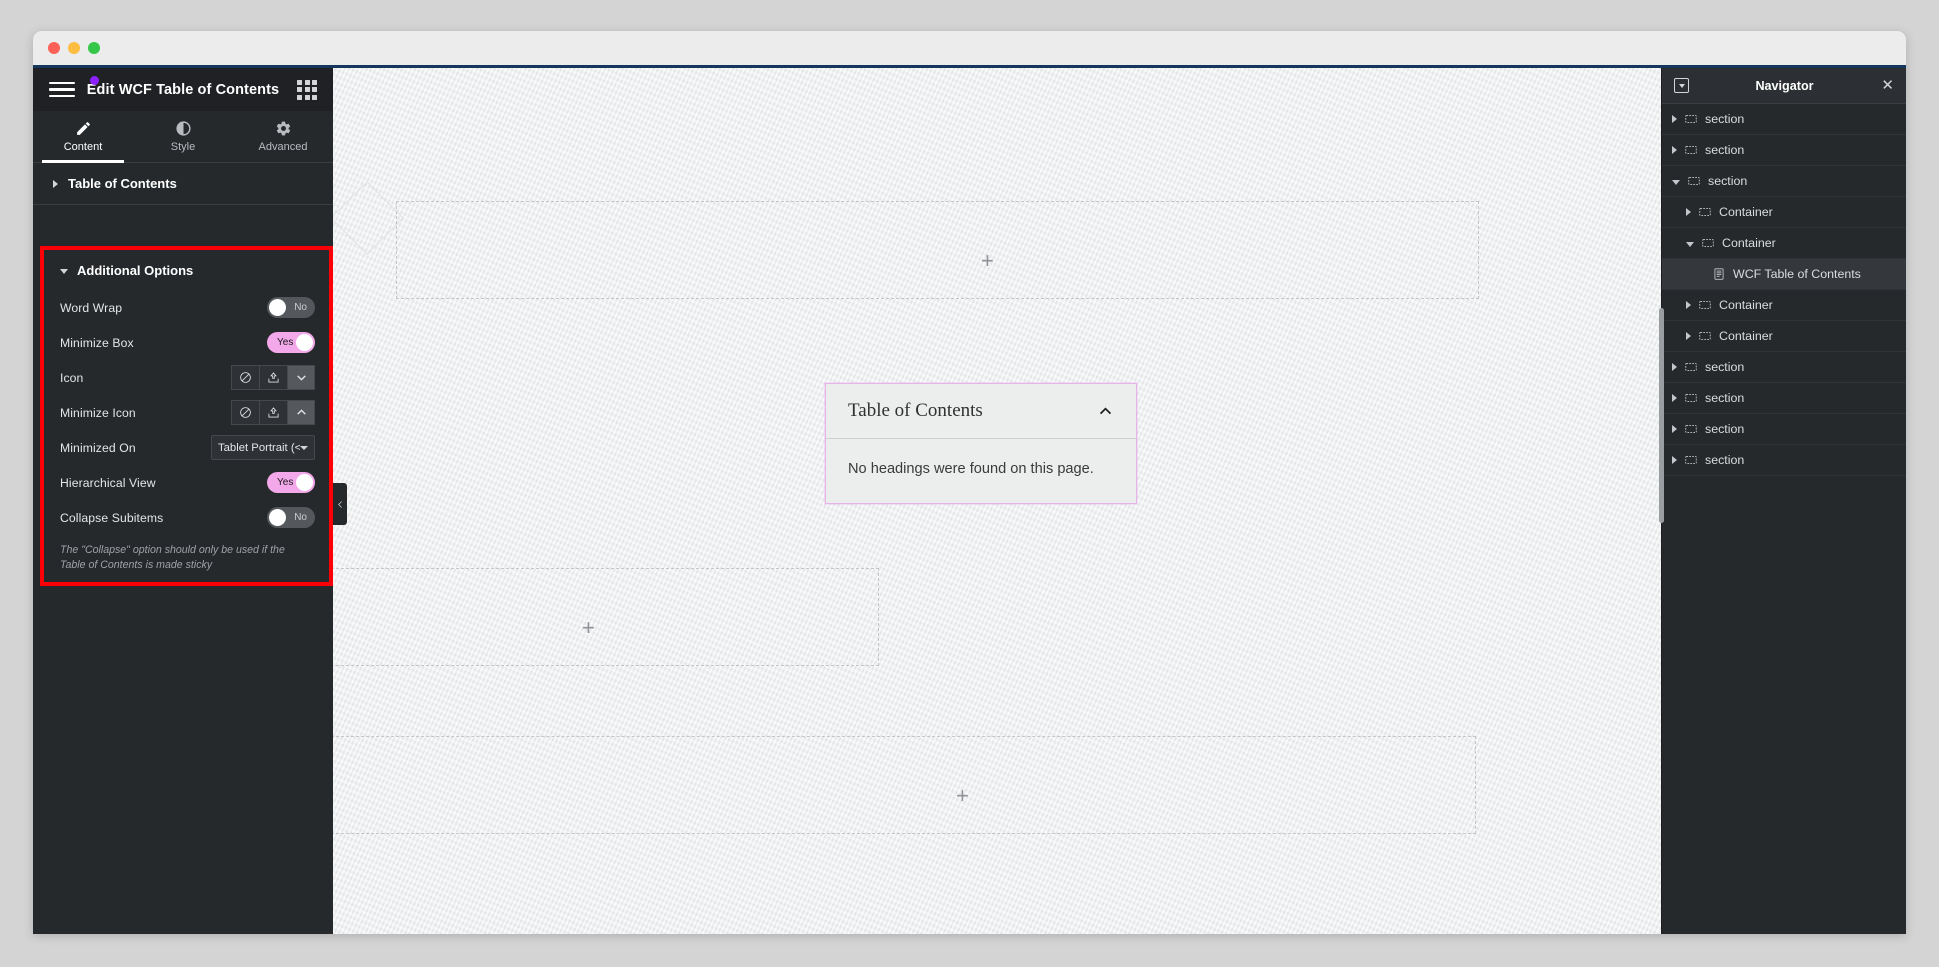  I want to click on panel-header: Edit WCF Table of Contents, so click(183, 89).